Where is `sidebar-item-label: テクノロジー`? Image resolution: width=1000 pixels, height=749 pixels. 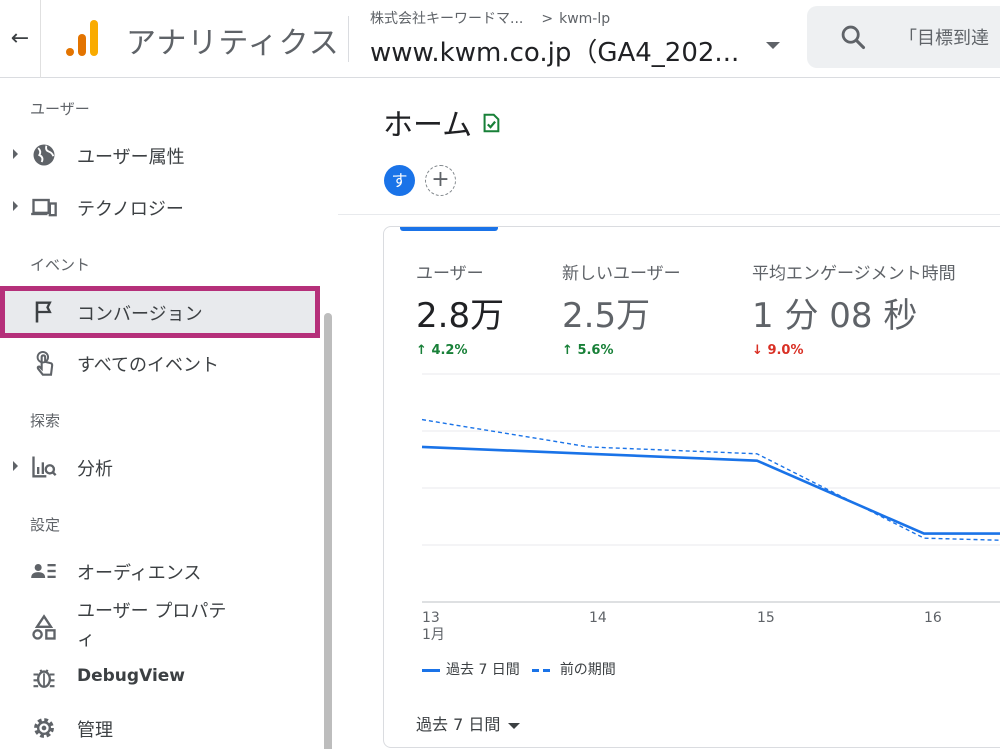 sidebar-item-label: テクノロジー is located at coordinates (130, 209).